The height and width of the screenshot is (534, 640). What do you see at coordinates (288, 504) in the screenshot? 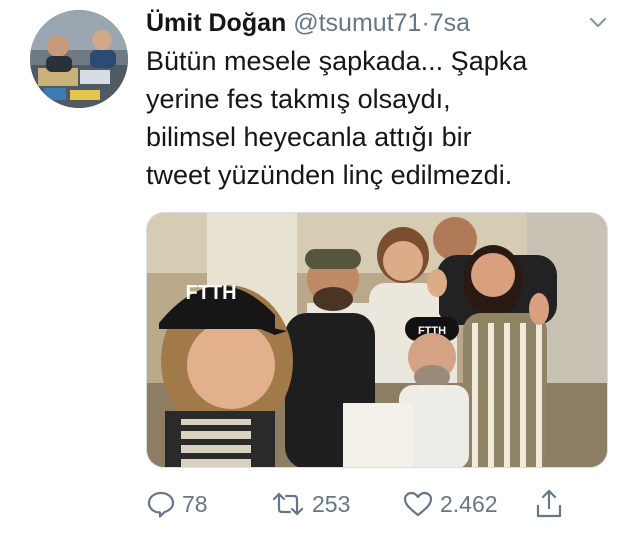
I see `retweet-icon` at bounding box center [288, 504].